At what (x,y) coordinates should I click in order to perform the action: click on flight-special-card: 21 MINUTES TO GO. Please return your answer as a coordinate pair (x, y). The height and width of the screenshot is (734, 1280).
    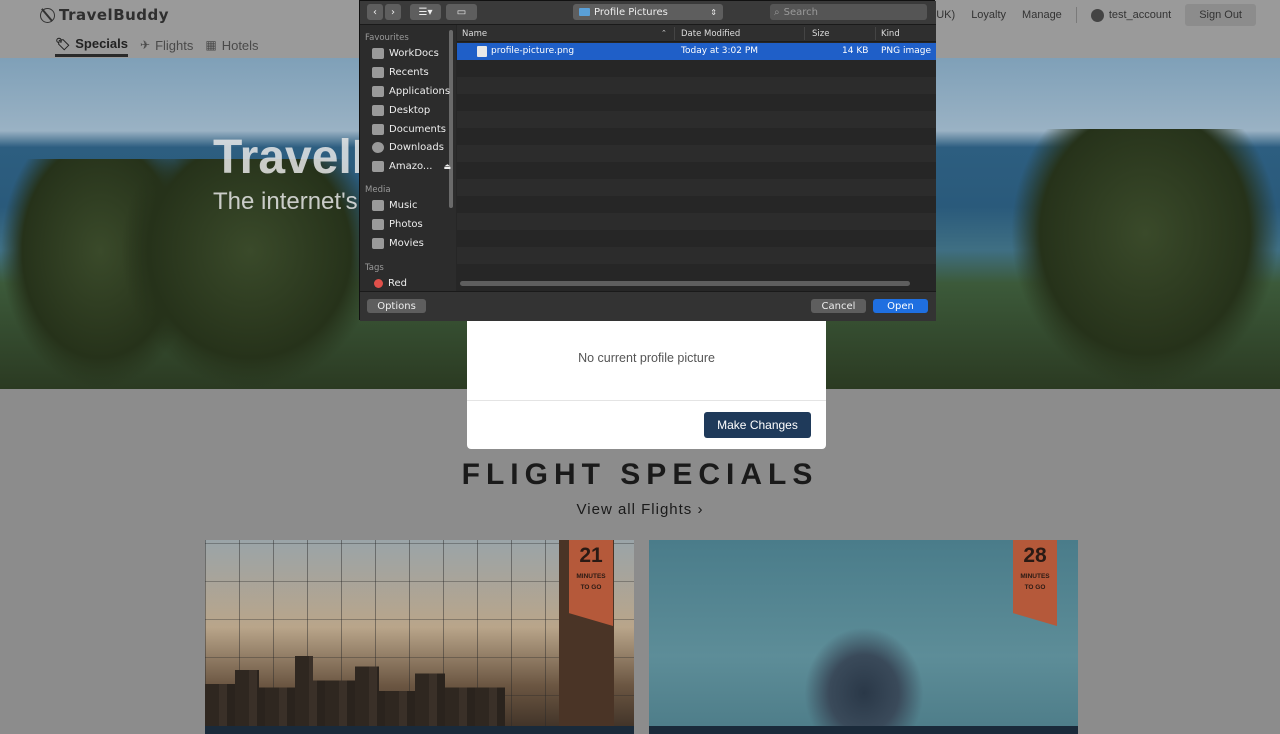
    Looking at the image, I should click on (419, 637).